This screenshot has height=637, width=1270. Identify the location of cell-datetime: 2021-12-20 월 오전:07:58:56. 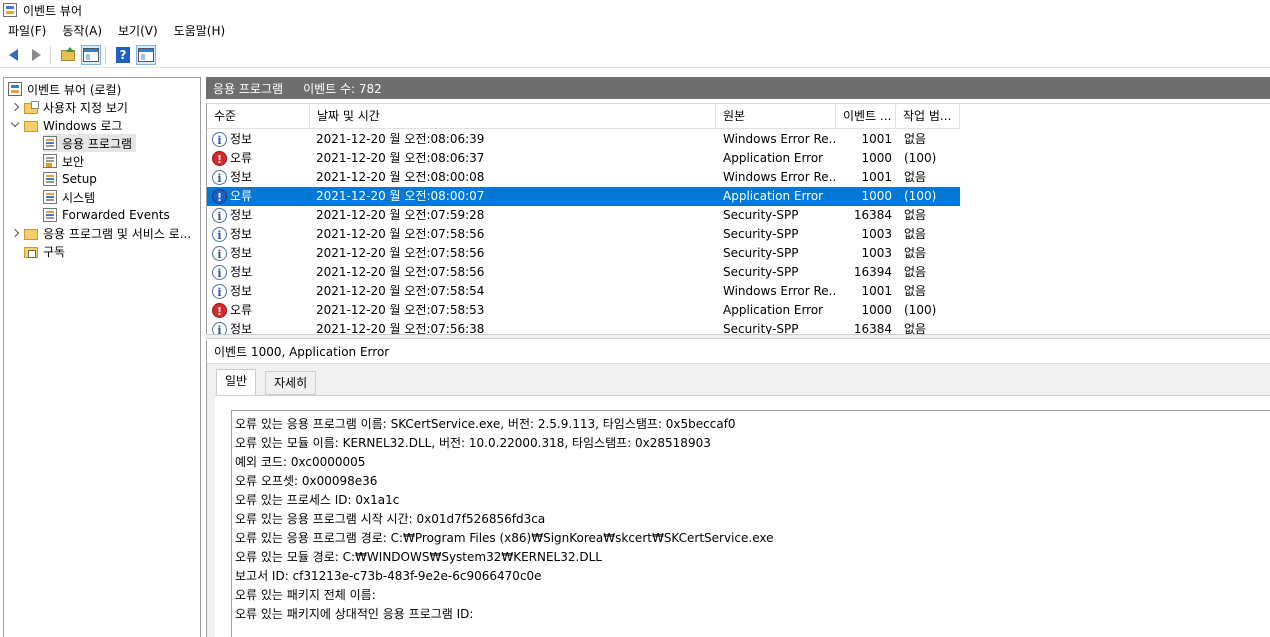
(400, 272).